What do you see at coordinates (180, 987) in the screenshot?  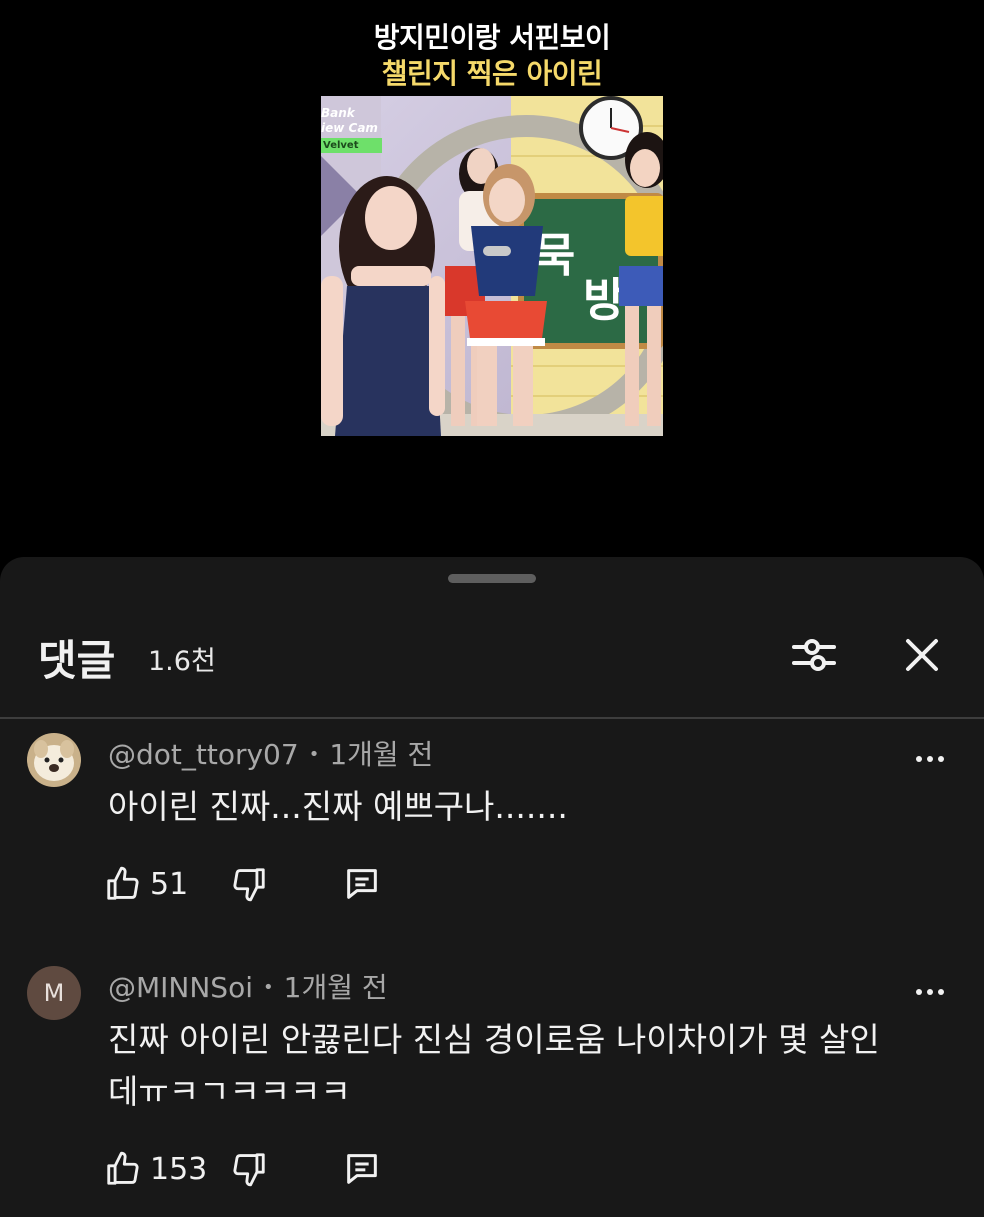 I see `comment-author: @MINNSoi` at bounding box center [180, 987].